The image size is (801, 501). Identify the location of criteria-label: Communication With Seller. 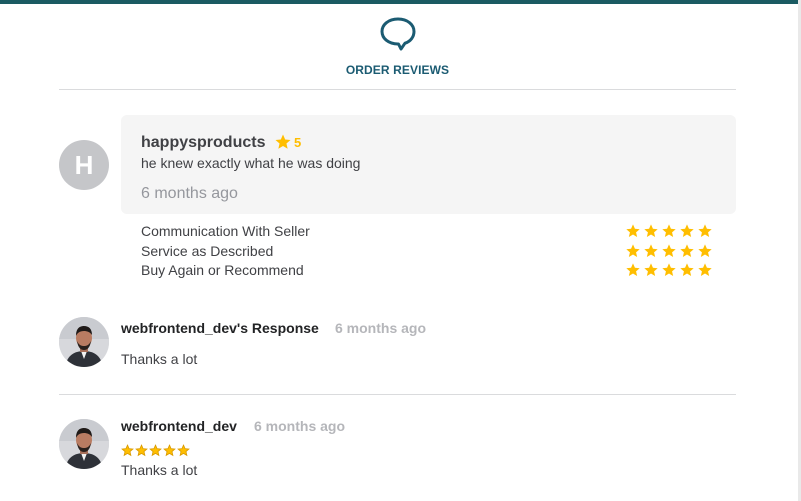
(225, 231).